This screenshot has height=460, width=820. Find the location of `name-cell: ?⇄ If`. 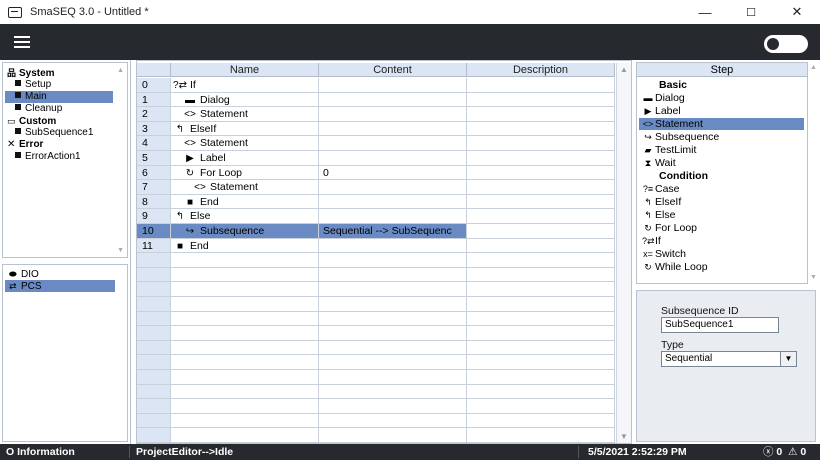

name-cell: ?⇄ If is located at coordinates (245, 85).